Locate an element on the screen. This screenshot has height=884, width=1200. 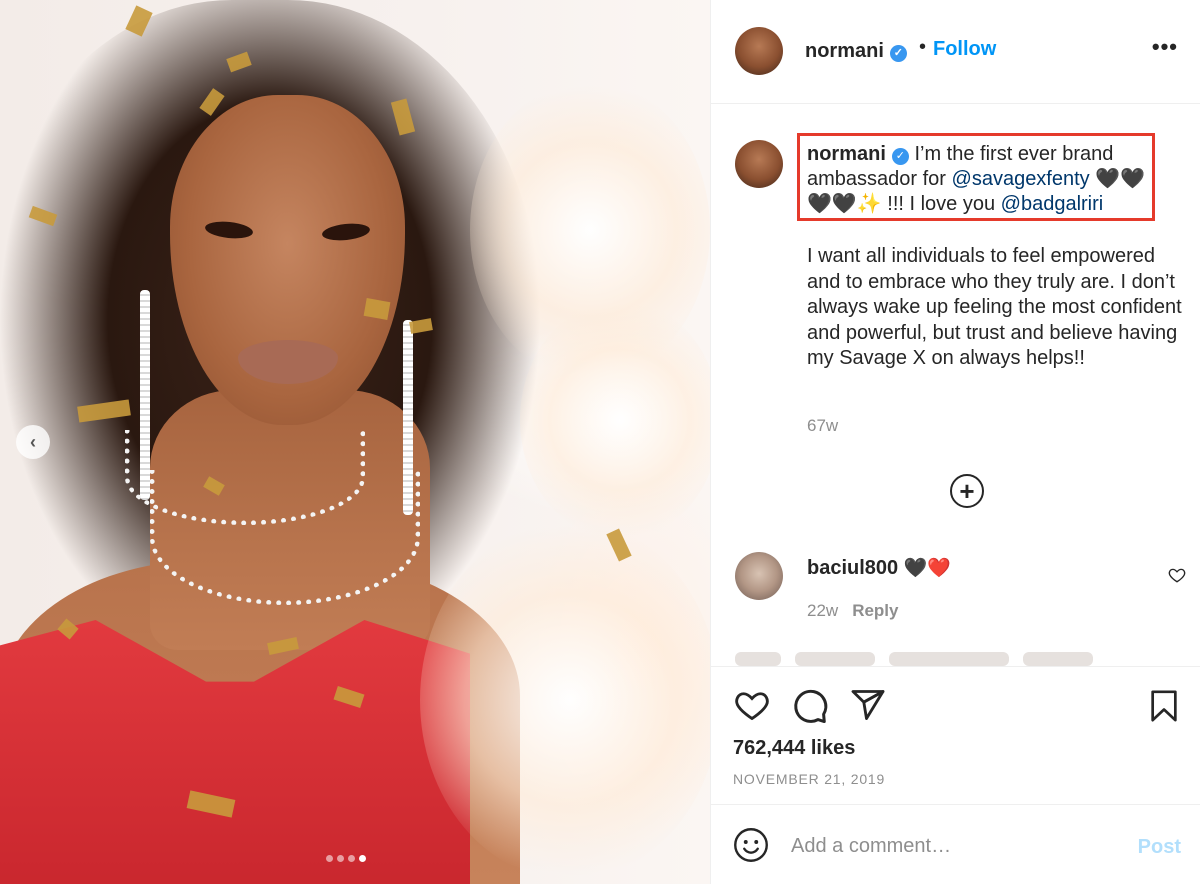
comment-text: 🖤❤️ is located at coordinates (924, 568).